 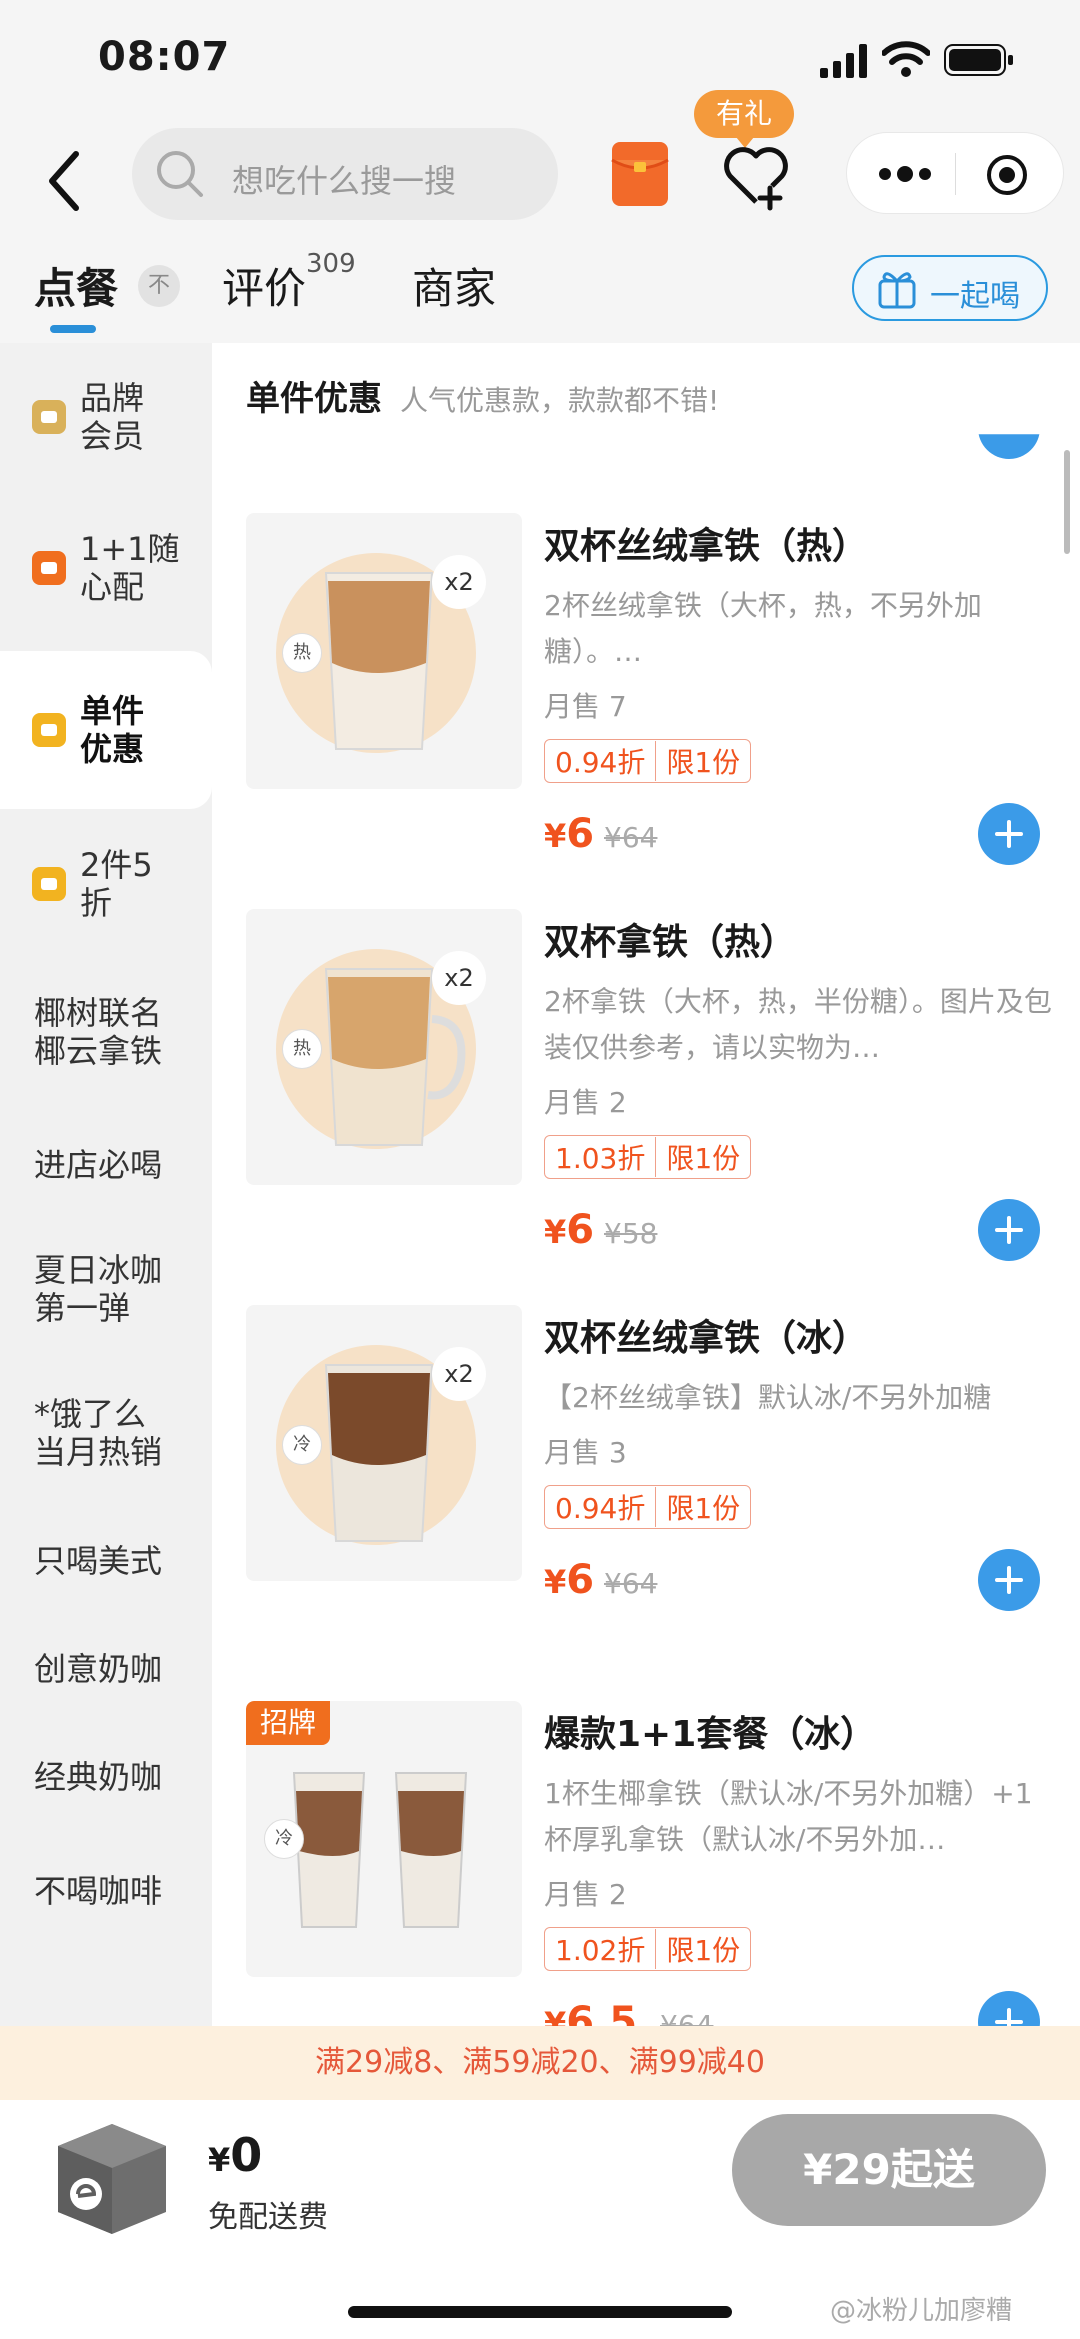 I want to click on product-image: 冷 招牌, so click(x=384, y=1839).